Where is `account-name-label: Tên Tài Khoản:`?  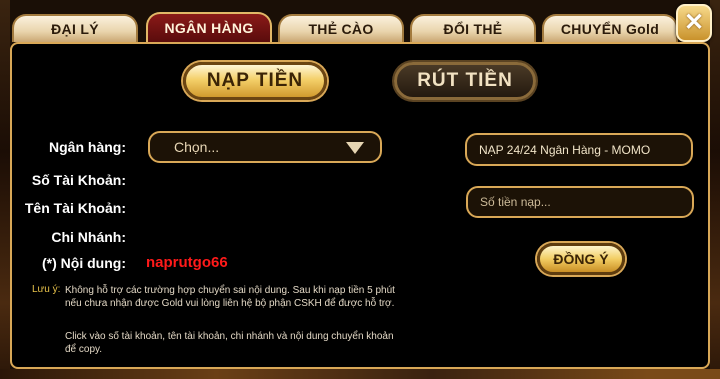 account-name-label: Tên Tài Khoản: is located at coordinates (75, 208).